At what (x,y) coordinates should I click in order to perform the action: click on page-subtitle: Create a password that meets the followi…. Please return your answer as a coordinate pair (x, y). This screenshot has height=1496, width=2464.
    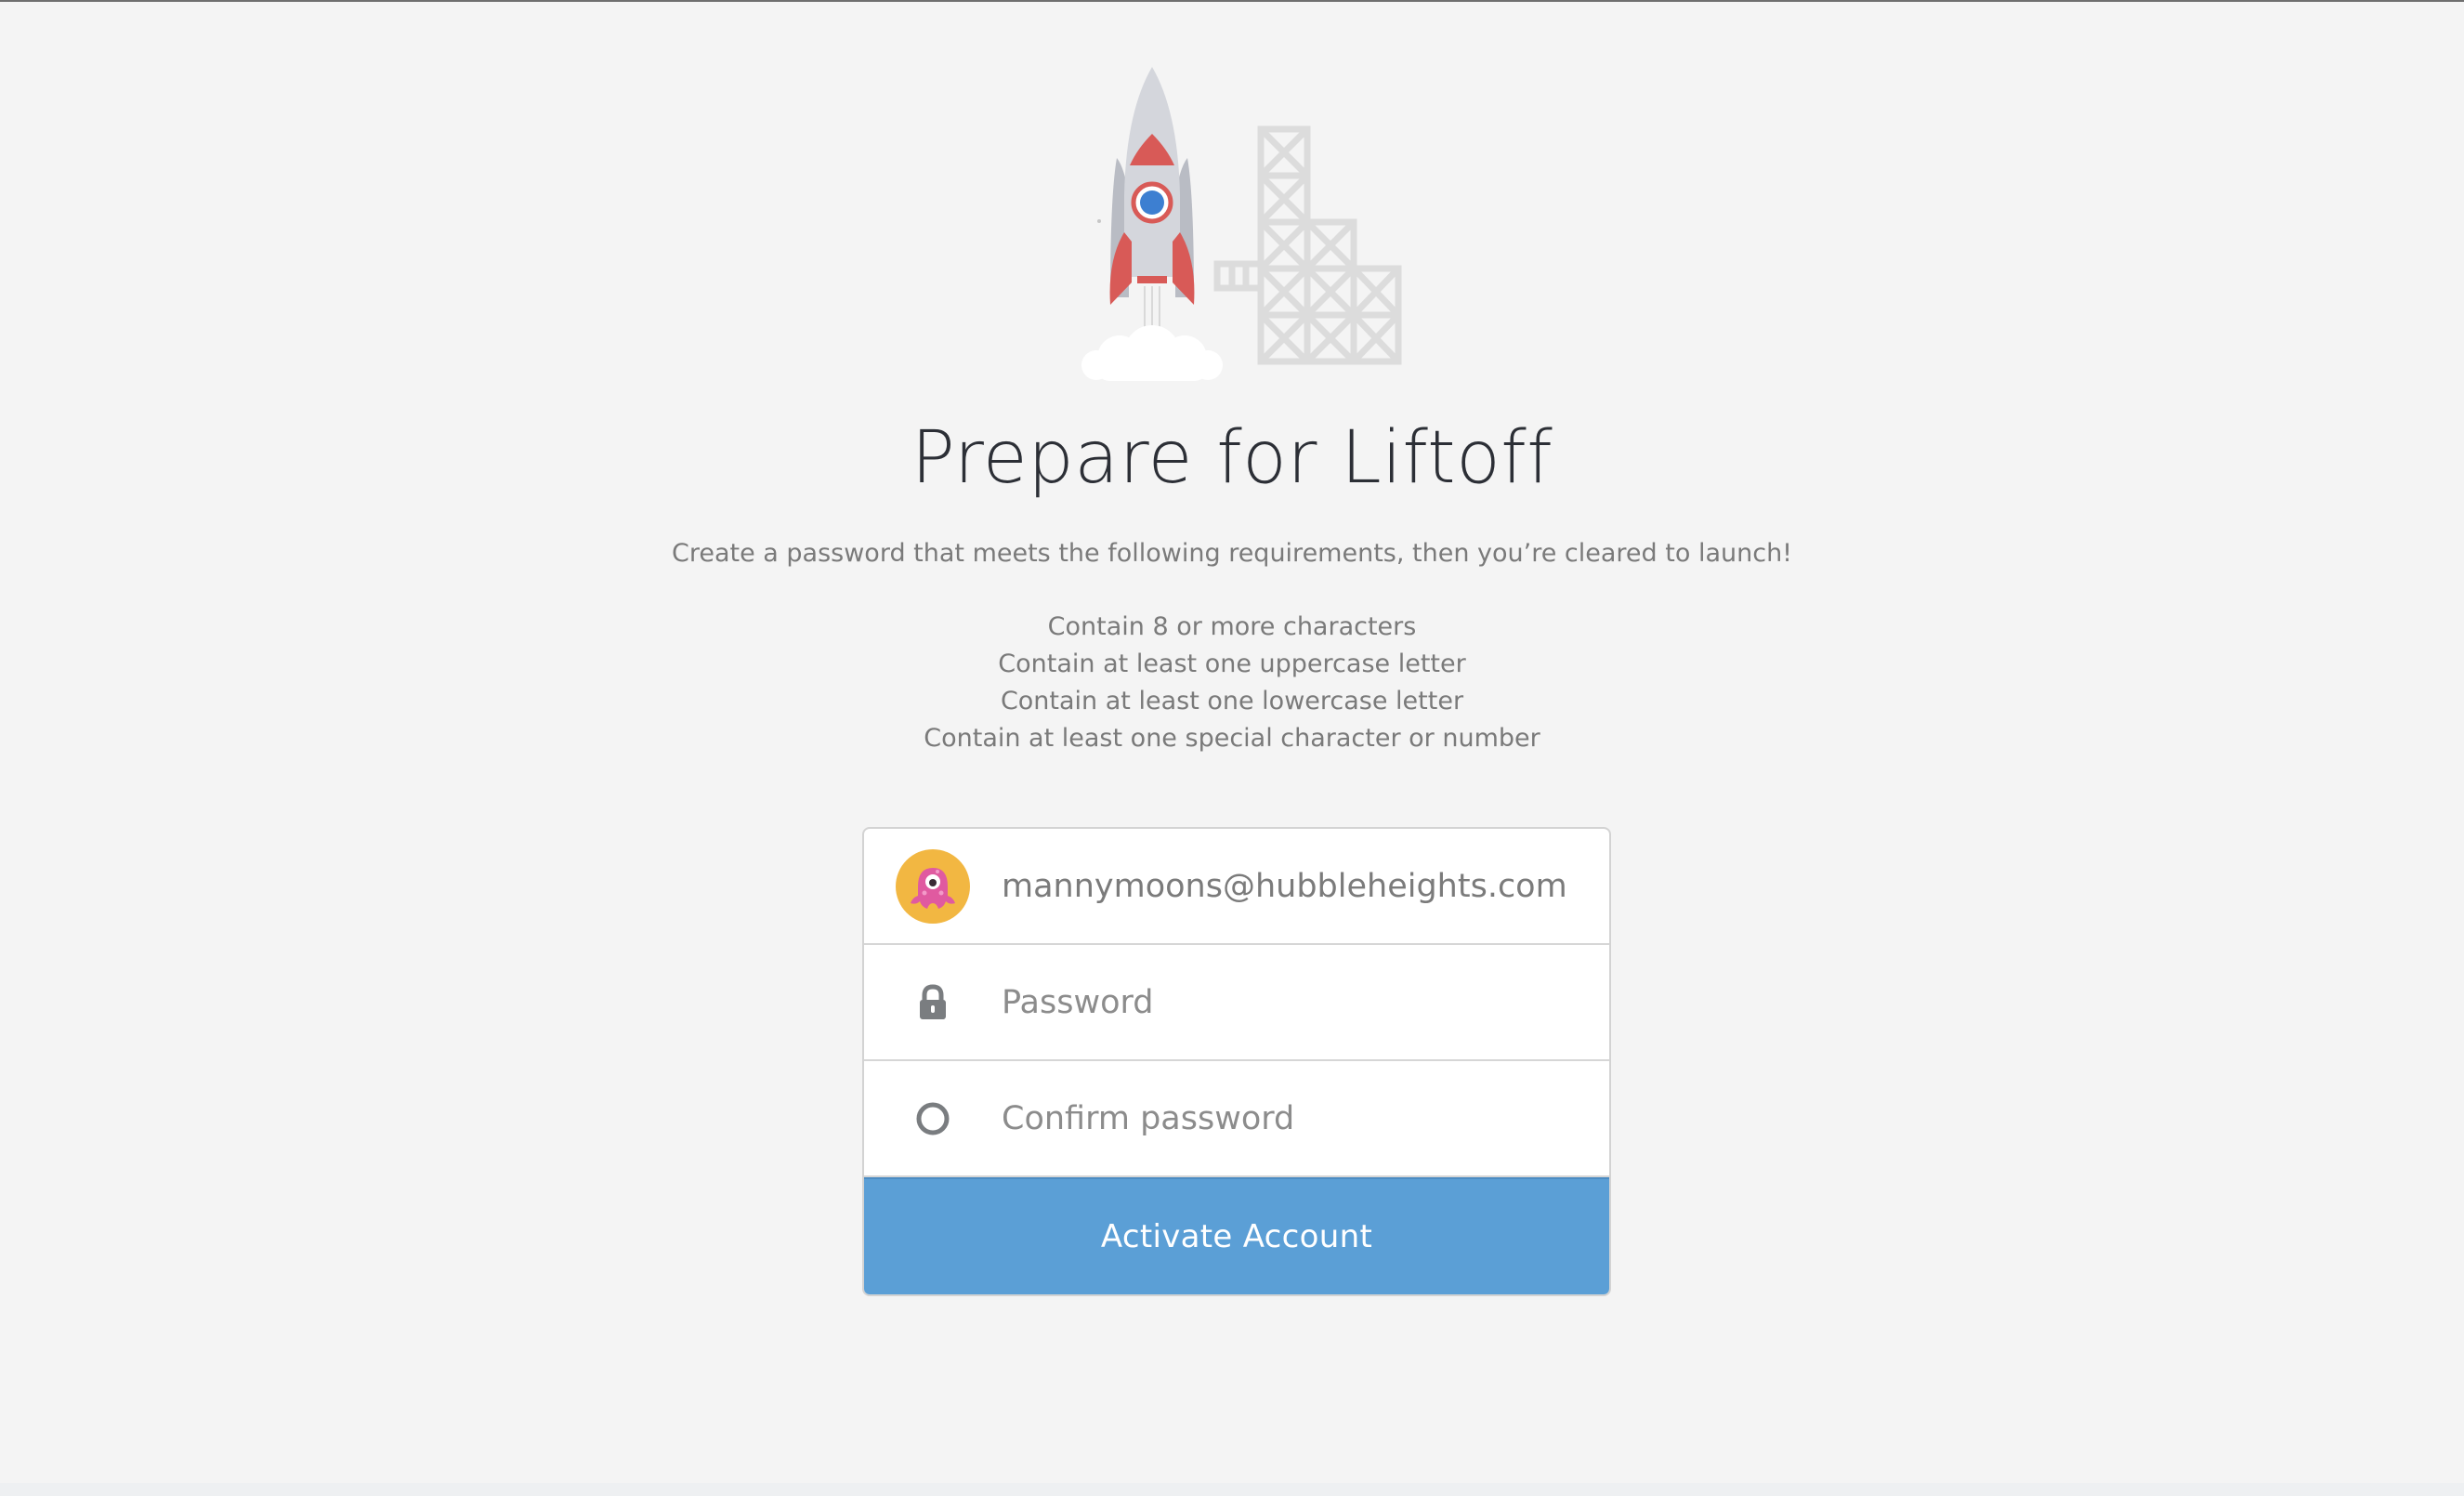
    Looking at the image, I should click on (1232, 553).